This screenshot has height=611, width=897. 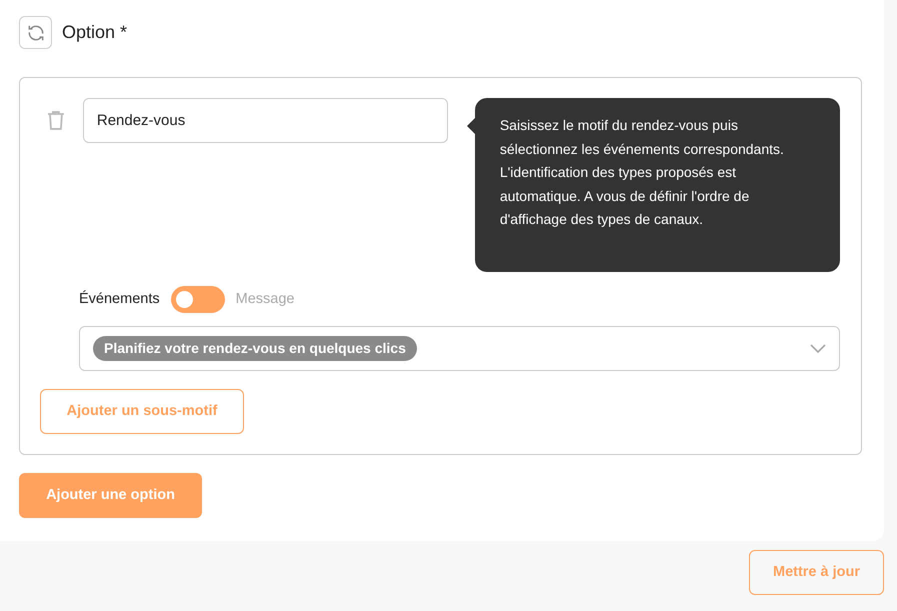 I want to click on update-button: Mettre à jour, so click(x=816, y=572).